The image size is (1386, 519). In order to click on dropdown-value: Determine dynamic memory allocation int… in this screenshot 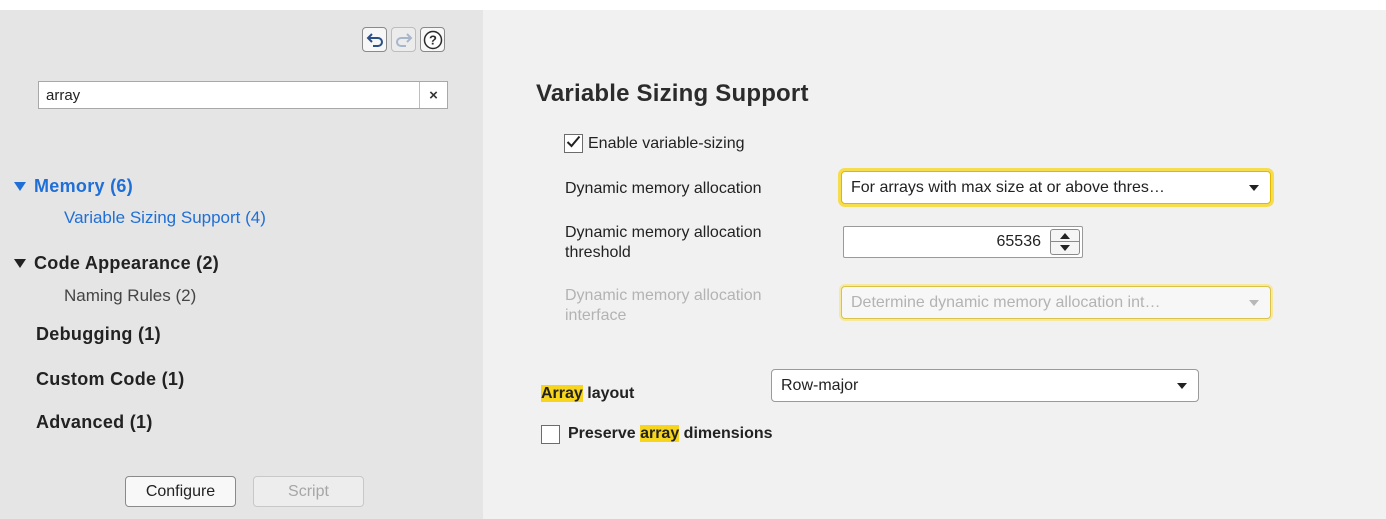, I will do `click(1006, 302)`.